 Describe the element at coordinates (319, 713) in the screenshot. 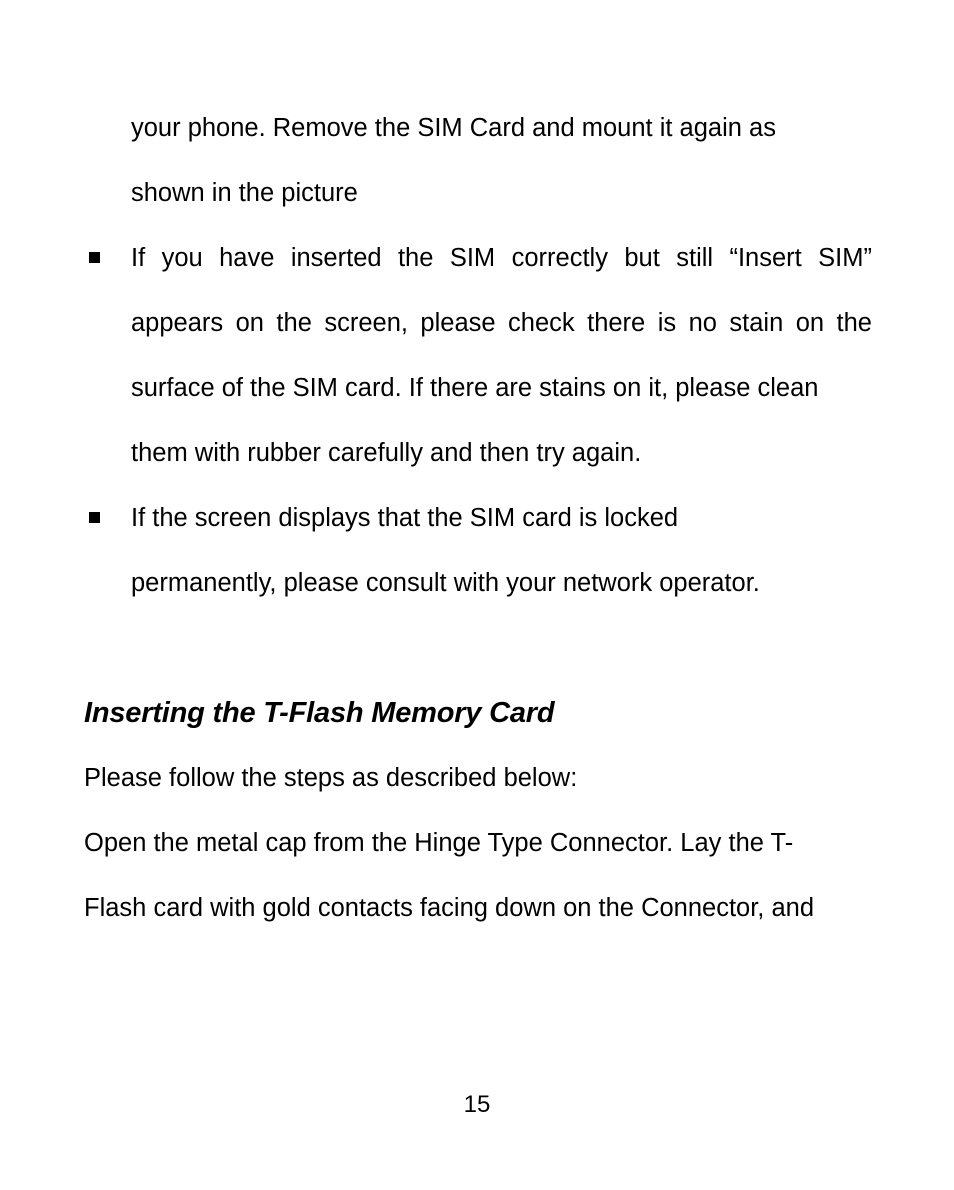

I see `section-heading: Inserting the T-Flash Memory Card` at that location.